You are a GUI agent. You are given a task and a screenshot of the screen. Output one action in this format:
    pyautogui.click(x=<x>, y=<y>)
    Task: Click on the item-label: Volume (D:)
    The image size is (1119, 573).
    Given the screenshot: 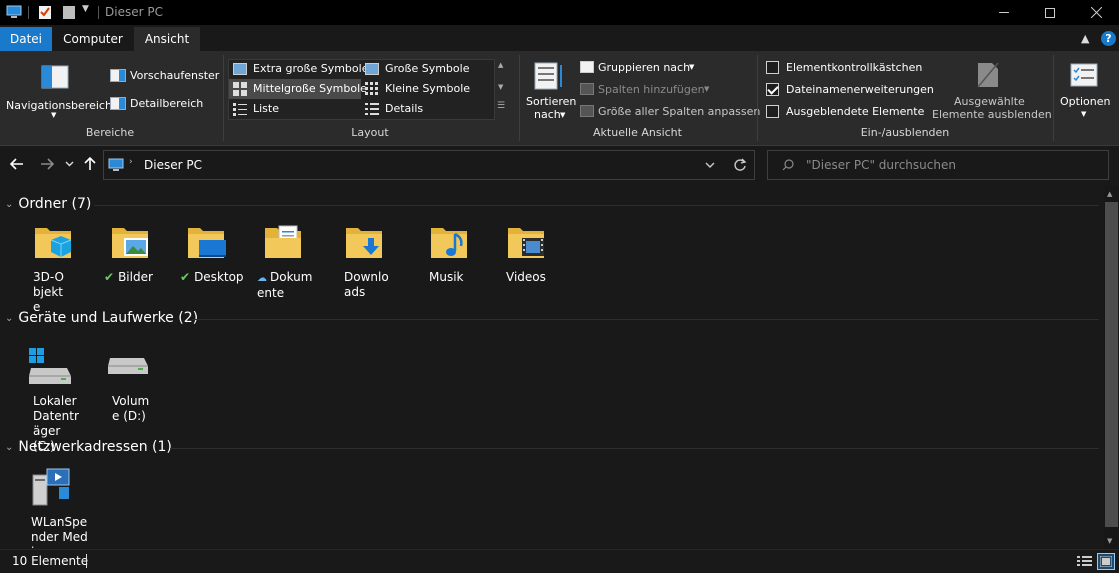 What is the action you would take?
    pyautogui.click(x=131, y=408)
    